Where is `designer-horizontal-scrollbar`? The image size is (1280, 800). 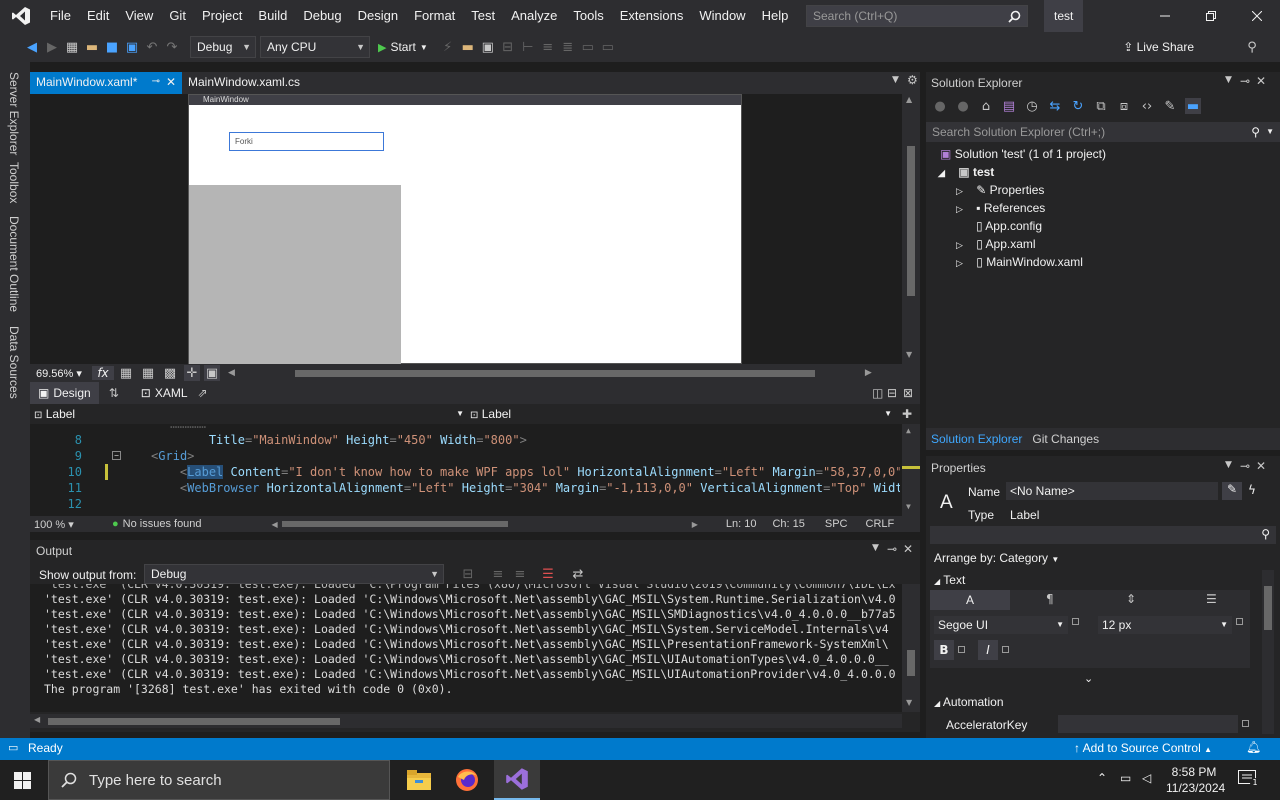
designer-horizontal-scrollbar is located at coordinates (545, 373).